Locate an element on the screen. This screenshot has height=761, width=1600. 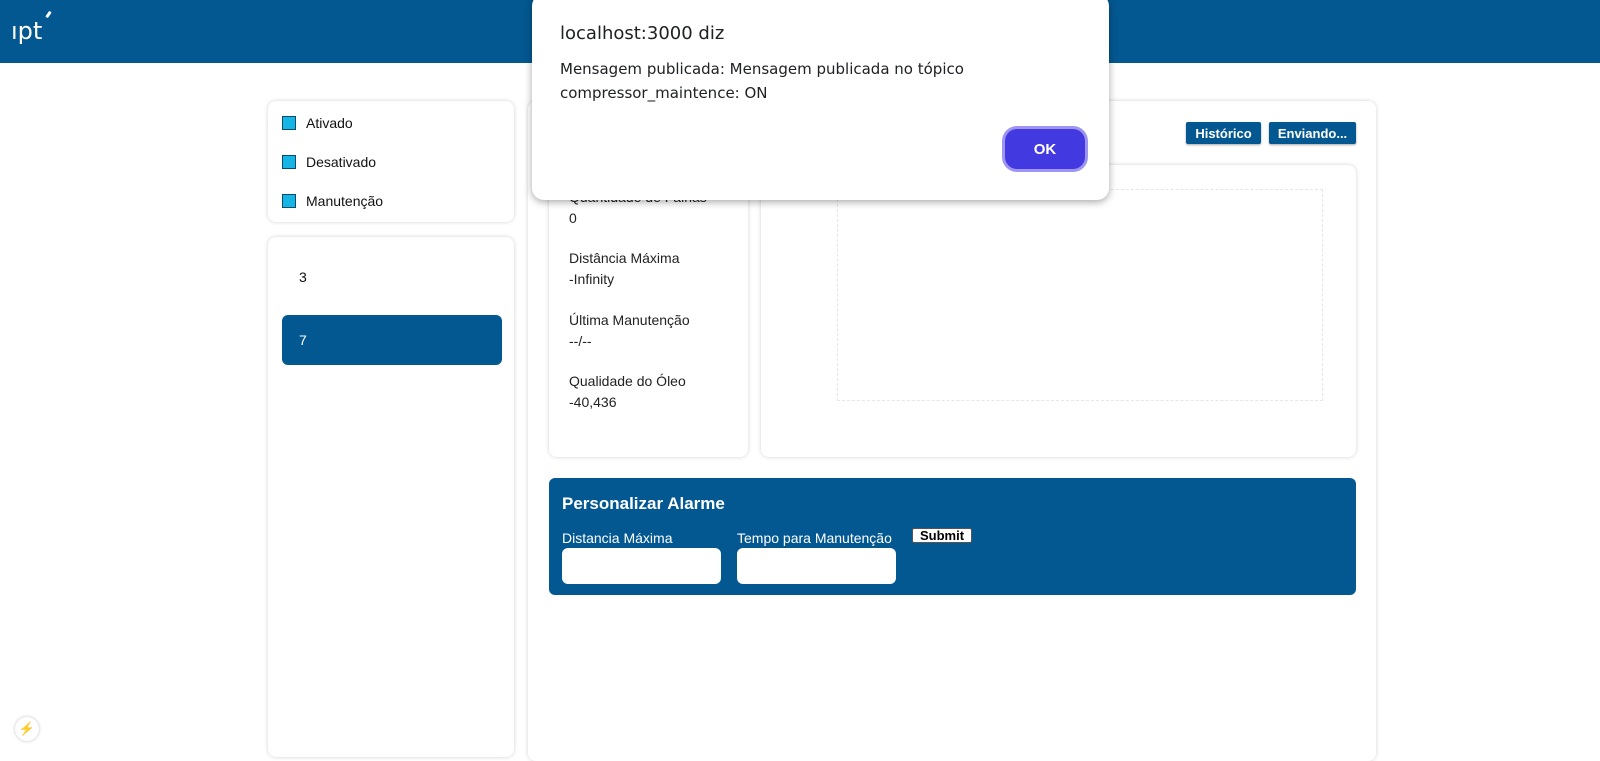
chart-card is located at coordinates (1058, 311).